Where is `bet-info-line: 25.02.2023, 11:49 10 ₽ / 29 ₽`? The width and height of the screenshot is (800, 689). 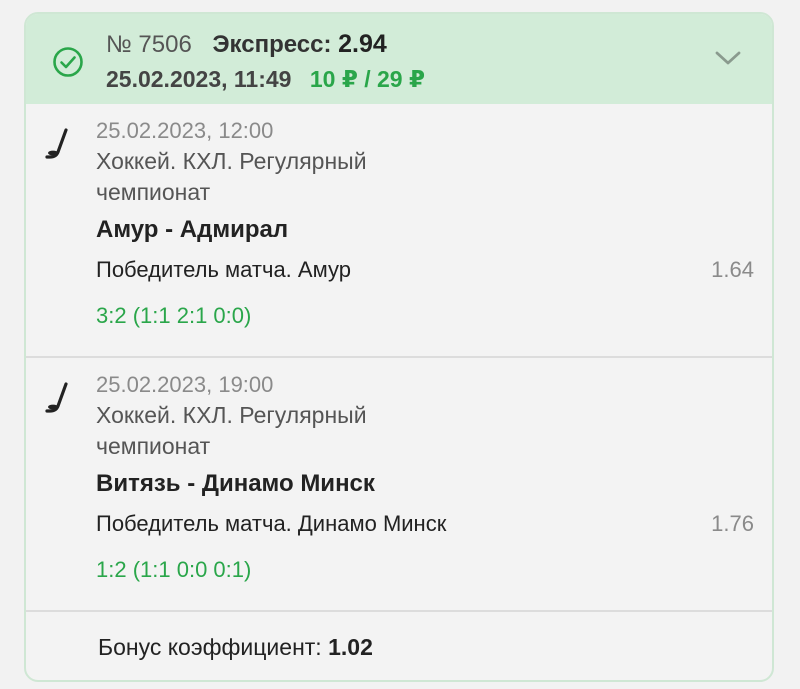
bet-info-line: 25.02.2023, 11:49 10 ₽ / 29 ₽ is located at coordinates (265, 79).